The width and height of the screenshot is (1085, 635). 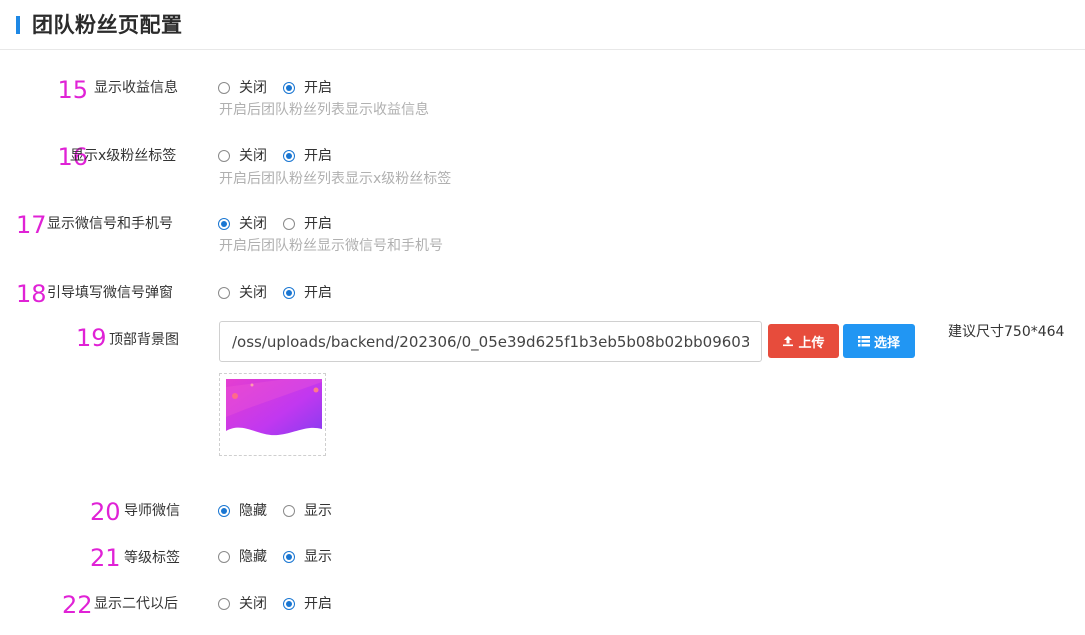 What do you see at coordinates (105, 558) in the screenshot?
I see `row-number: 21` at bounding box center [105, 558].